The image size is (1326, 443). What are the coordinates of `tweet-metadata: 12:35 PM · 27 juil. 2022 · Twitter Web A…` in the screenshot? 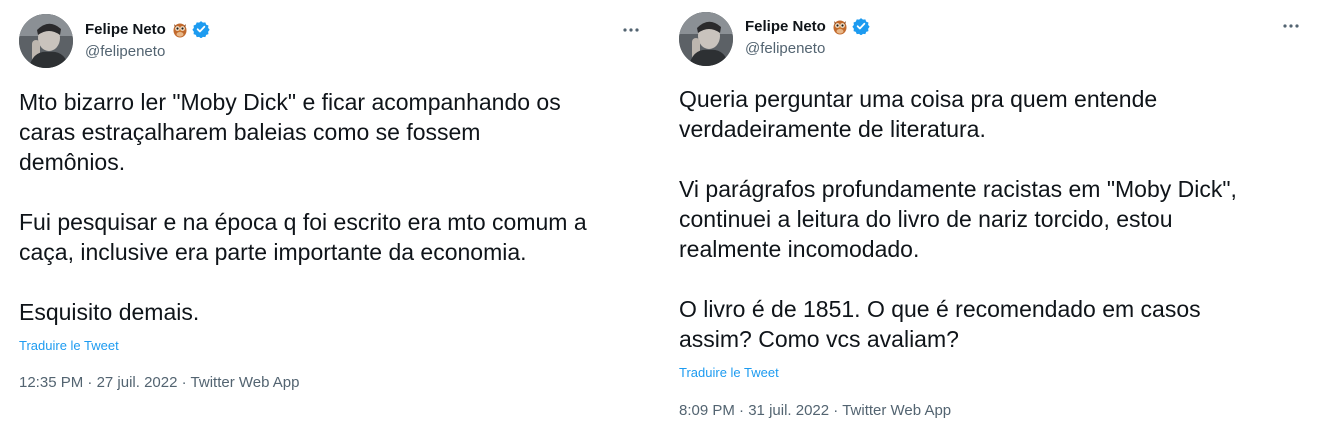 It's located at (159, 382).